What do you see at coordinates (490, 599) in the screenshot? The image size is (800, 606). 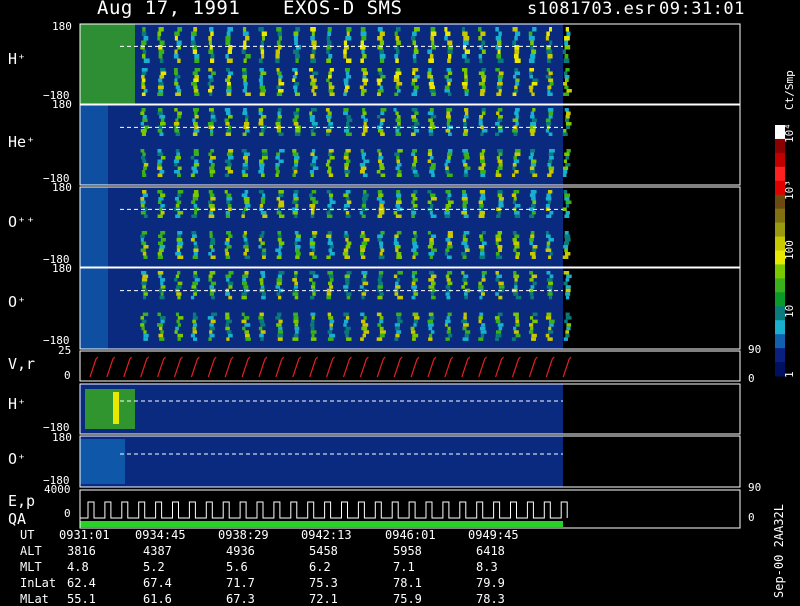 I see `ephemeris-cell: 78.3` at bounding box center [490, 599].